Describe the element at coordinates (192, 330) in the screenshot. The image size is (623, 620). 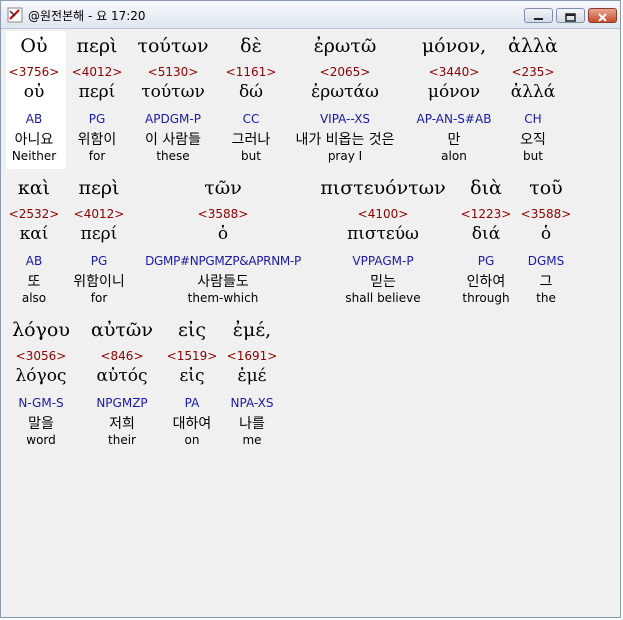
I see `greek-word: εἰς` at that location.